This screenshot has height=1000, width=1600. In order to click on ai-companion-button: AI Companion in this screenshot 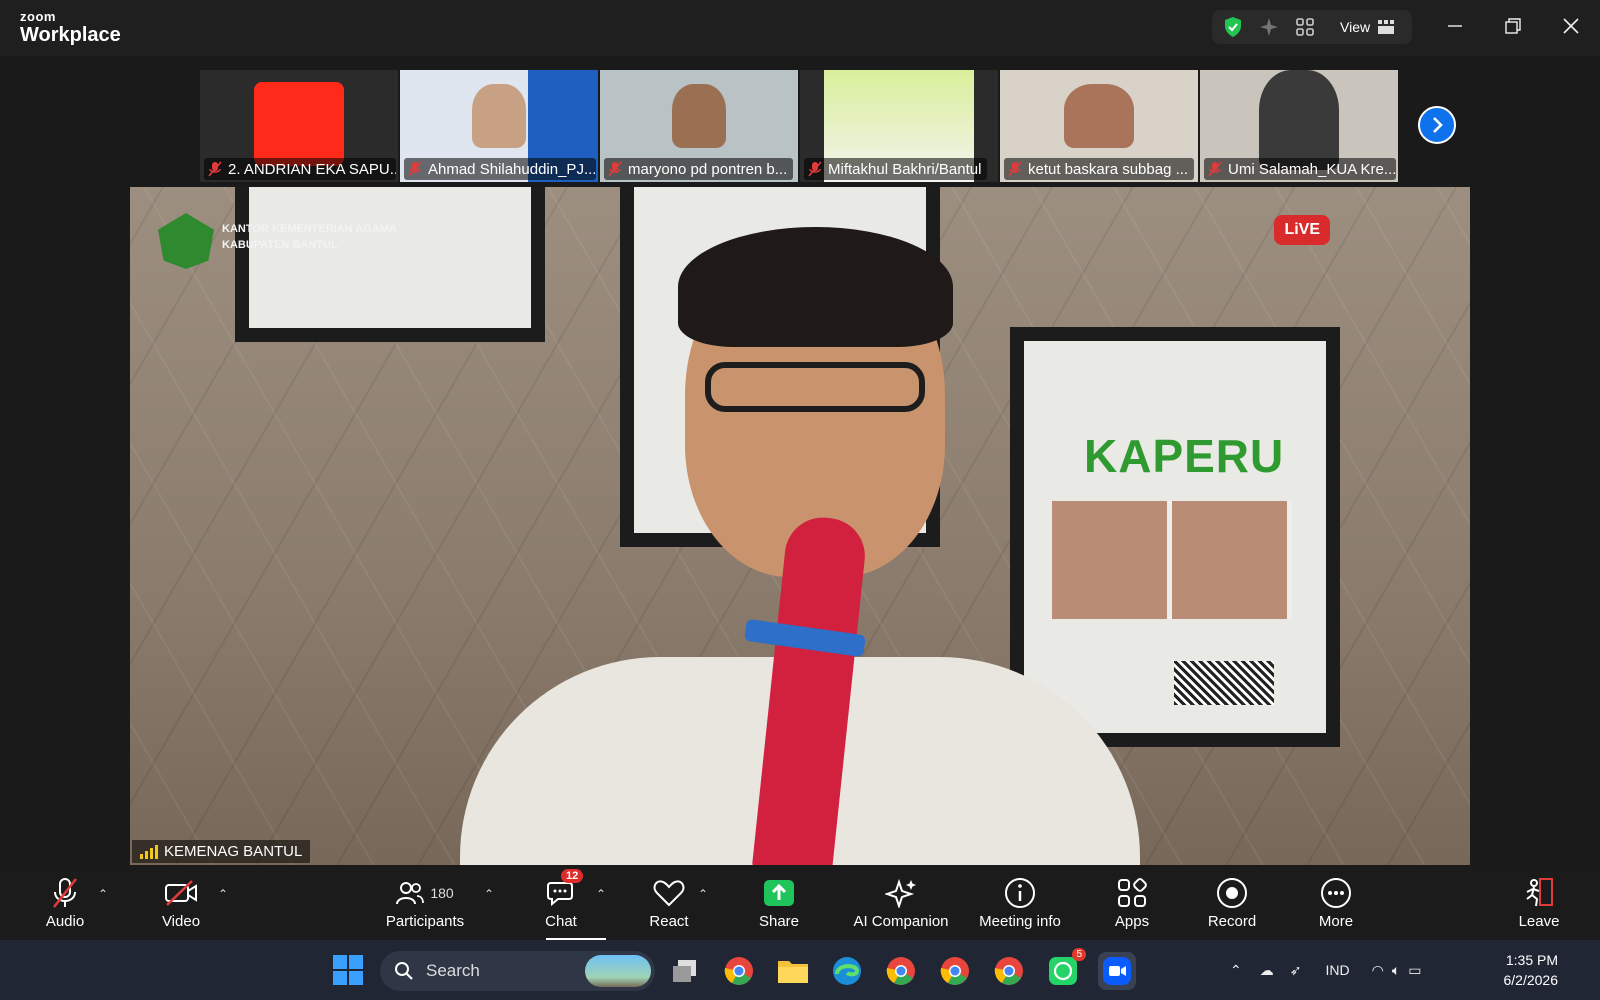, I will do `click(901, 905)`.